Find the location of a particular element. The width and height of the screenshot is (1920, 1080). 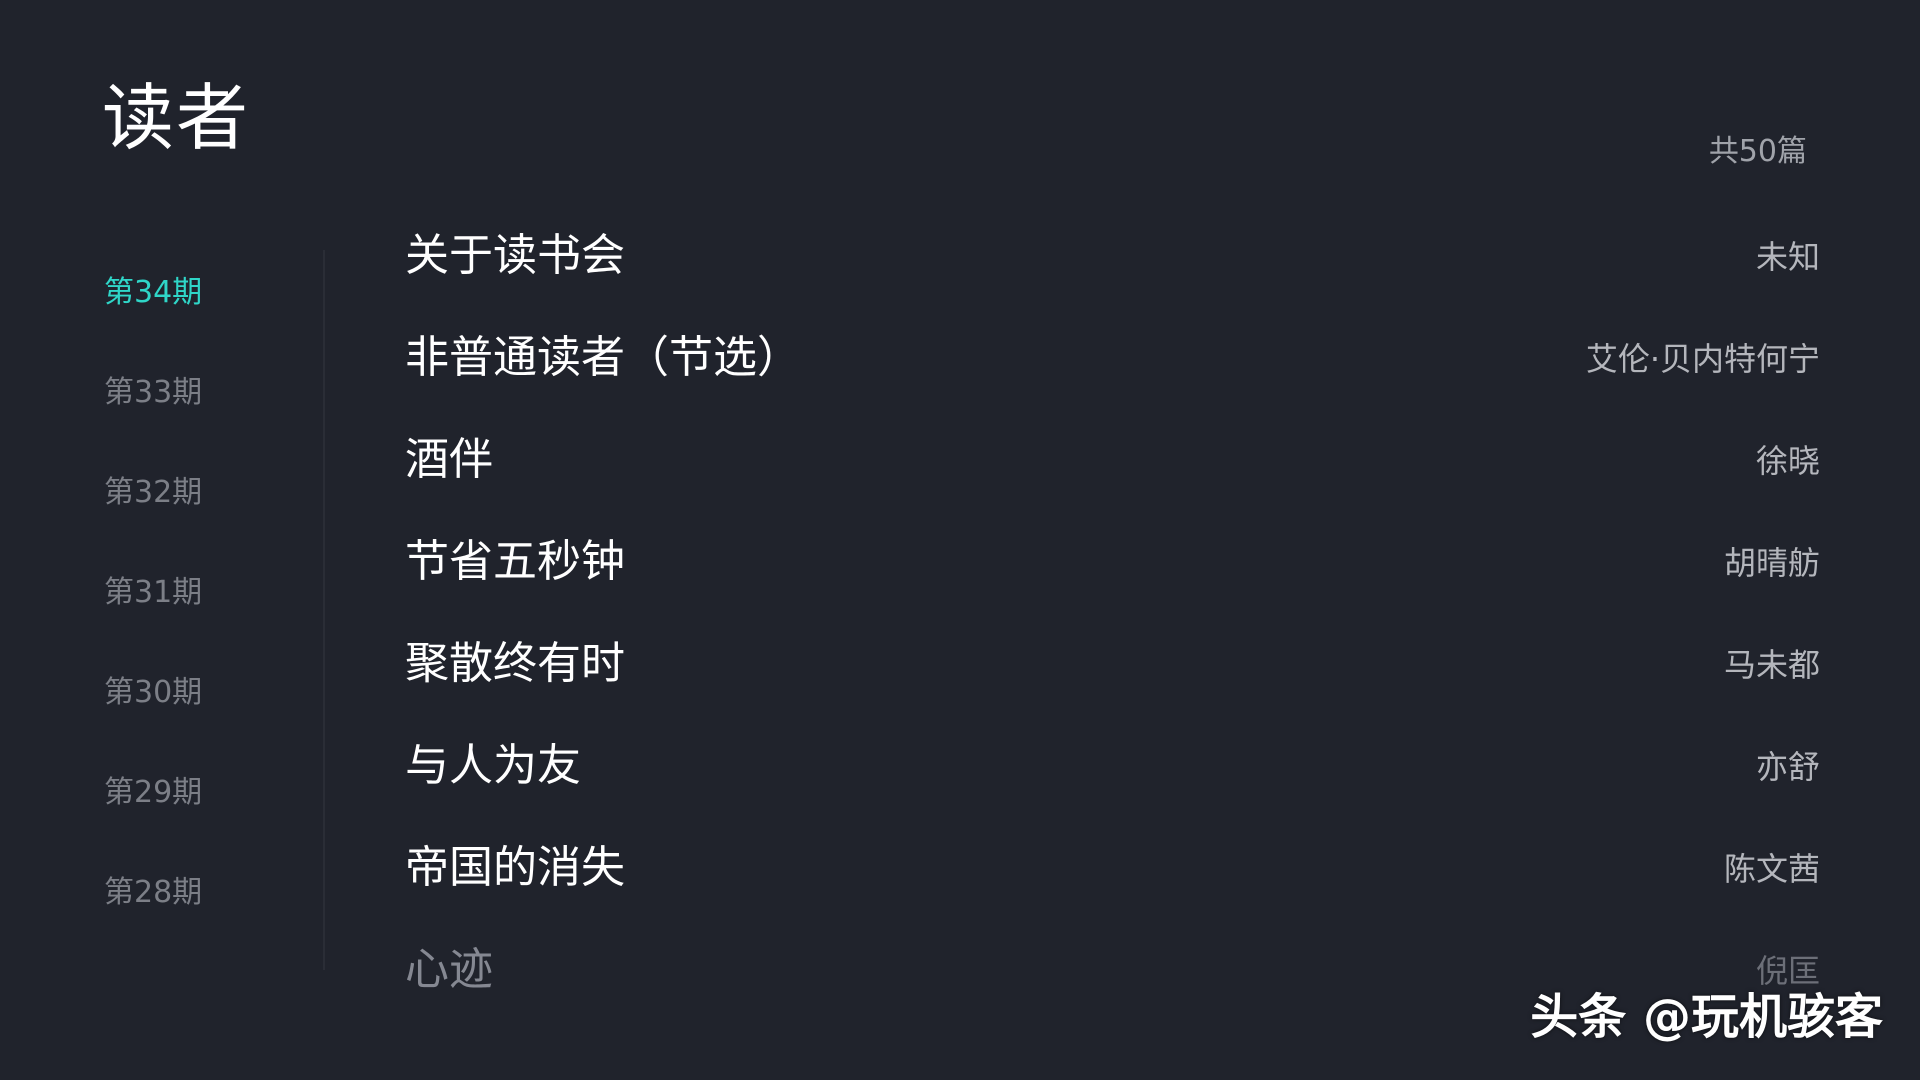

article-row: 酒伴 徐晓 is located at coordinates (1112, 485).